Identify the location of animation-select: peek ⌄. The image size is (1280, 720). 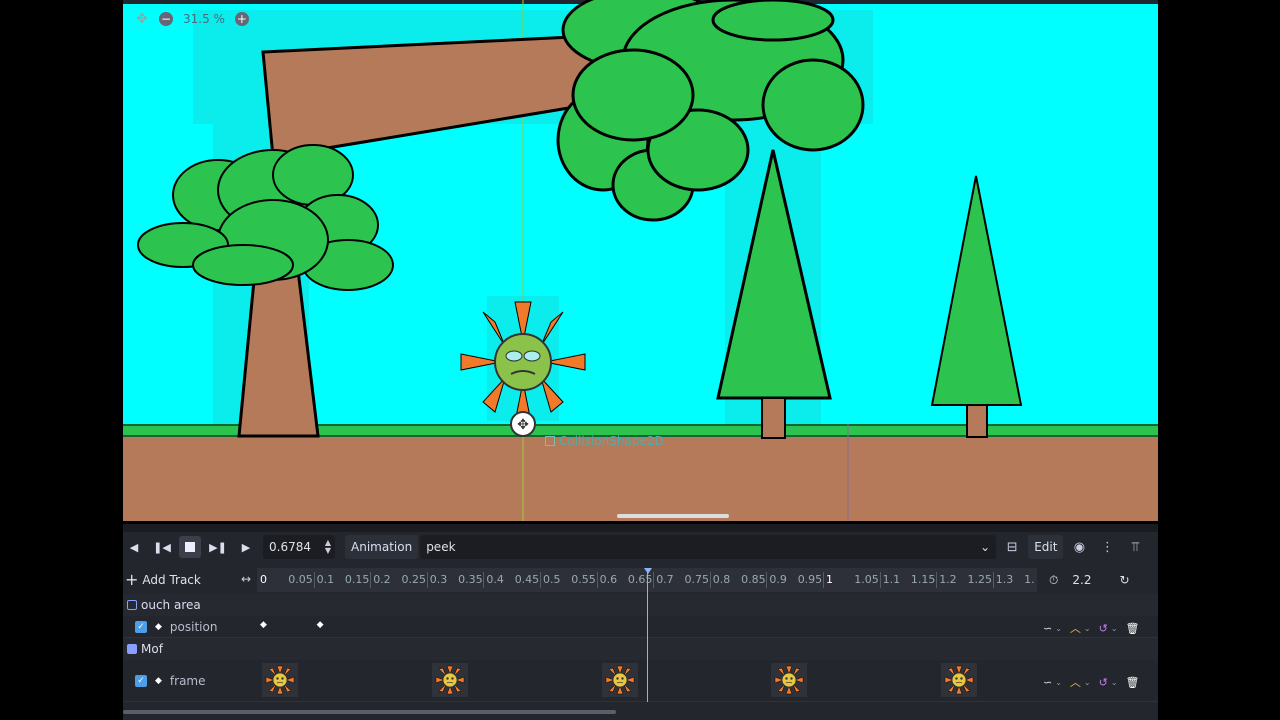
(708, 547).